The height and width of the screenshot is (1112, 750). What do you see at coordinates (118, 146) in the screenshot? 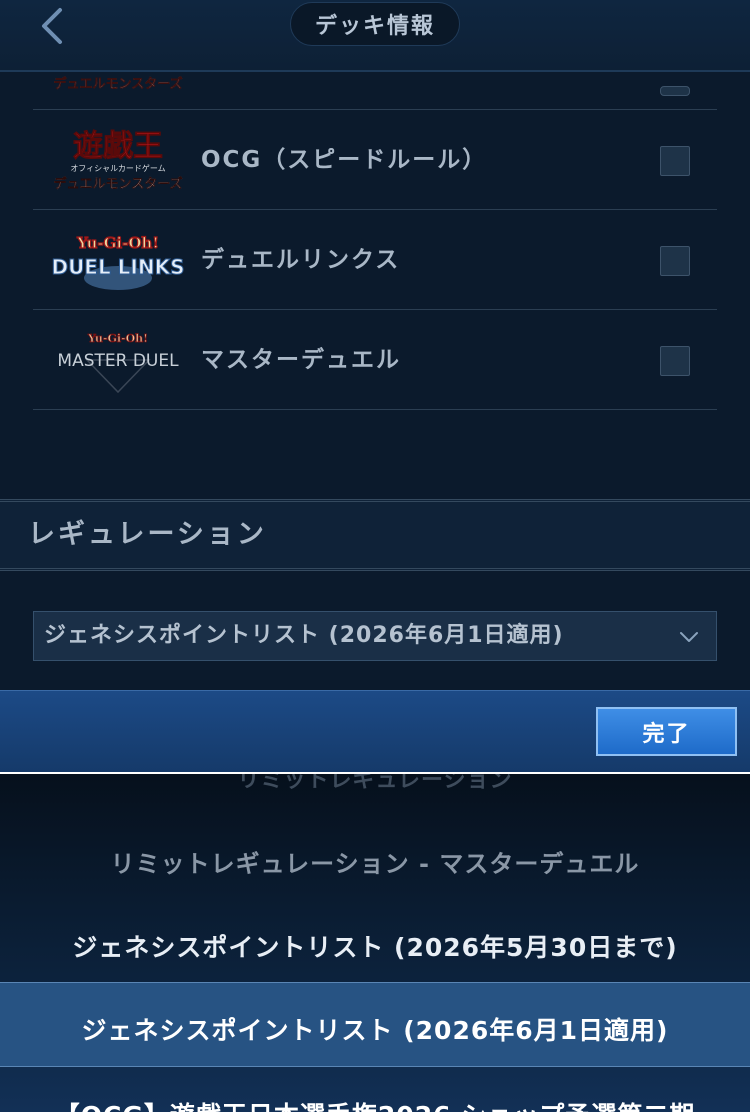
I see `svg-text: 遊戯王` at bounding box center [118, 146].